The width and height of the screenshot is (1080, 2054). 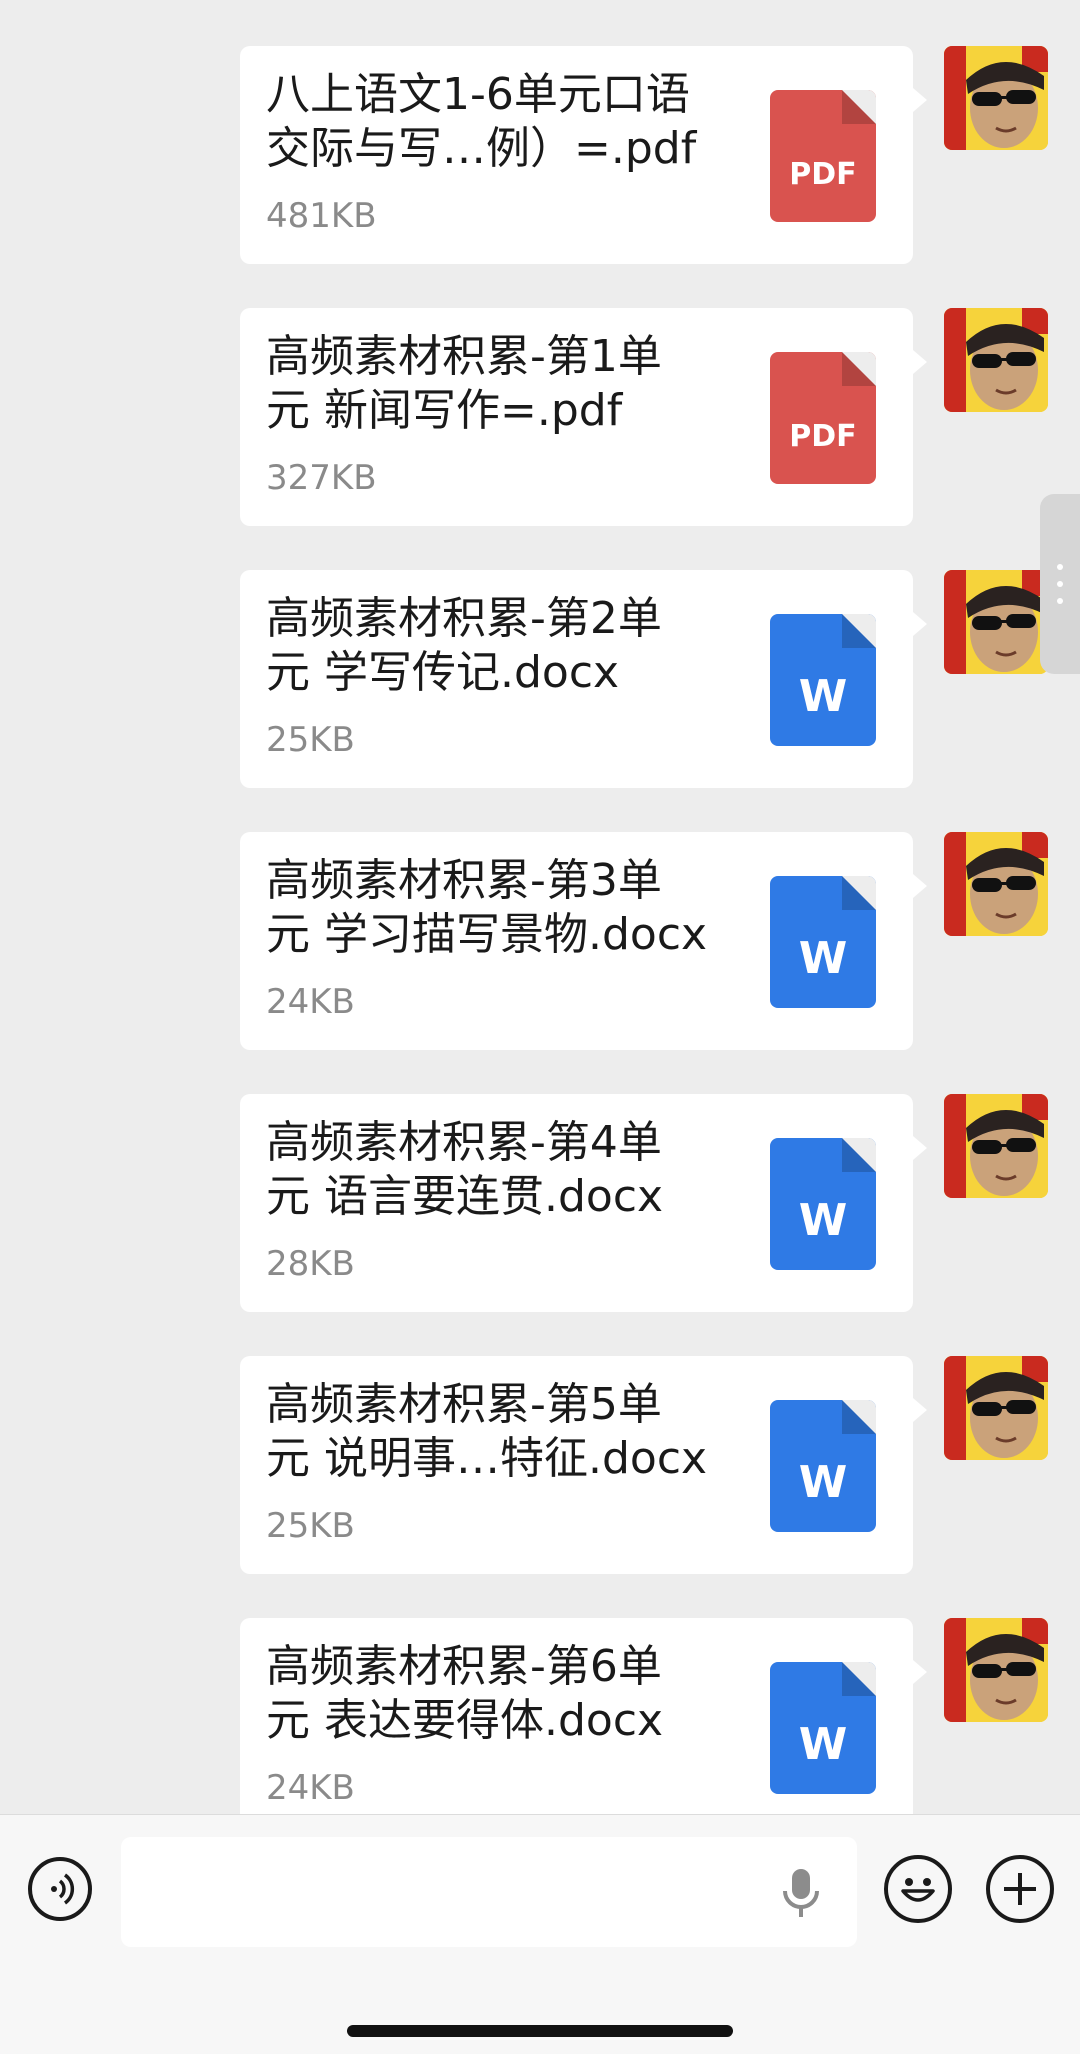 I want to click on file-message-bubble: 八上语文1-6单元口语 交际与写…例）=.pdf 481KB PDF, so click(x=576, y=155).